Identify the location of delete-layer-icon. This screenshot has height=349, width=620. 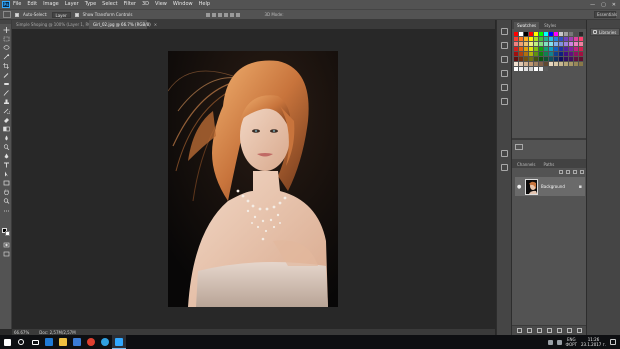
(579, 330).